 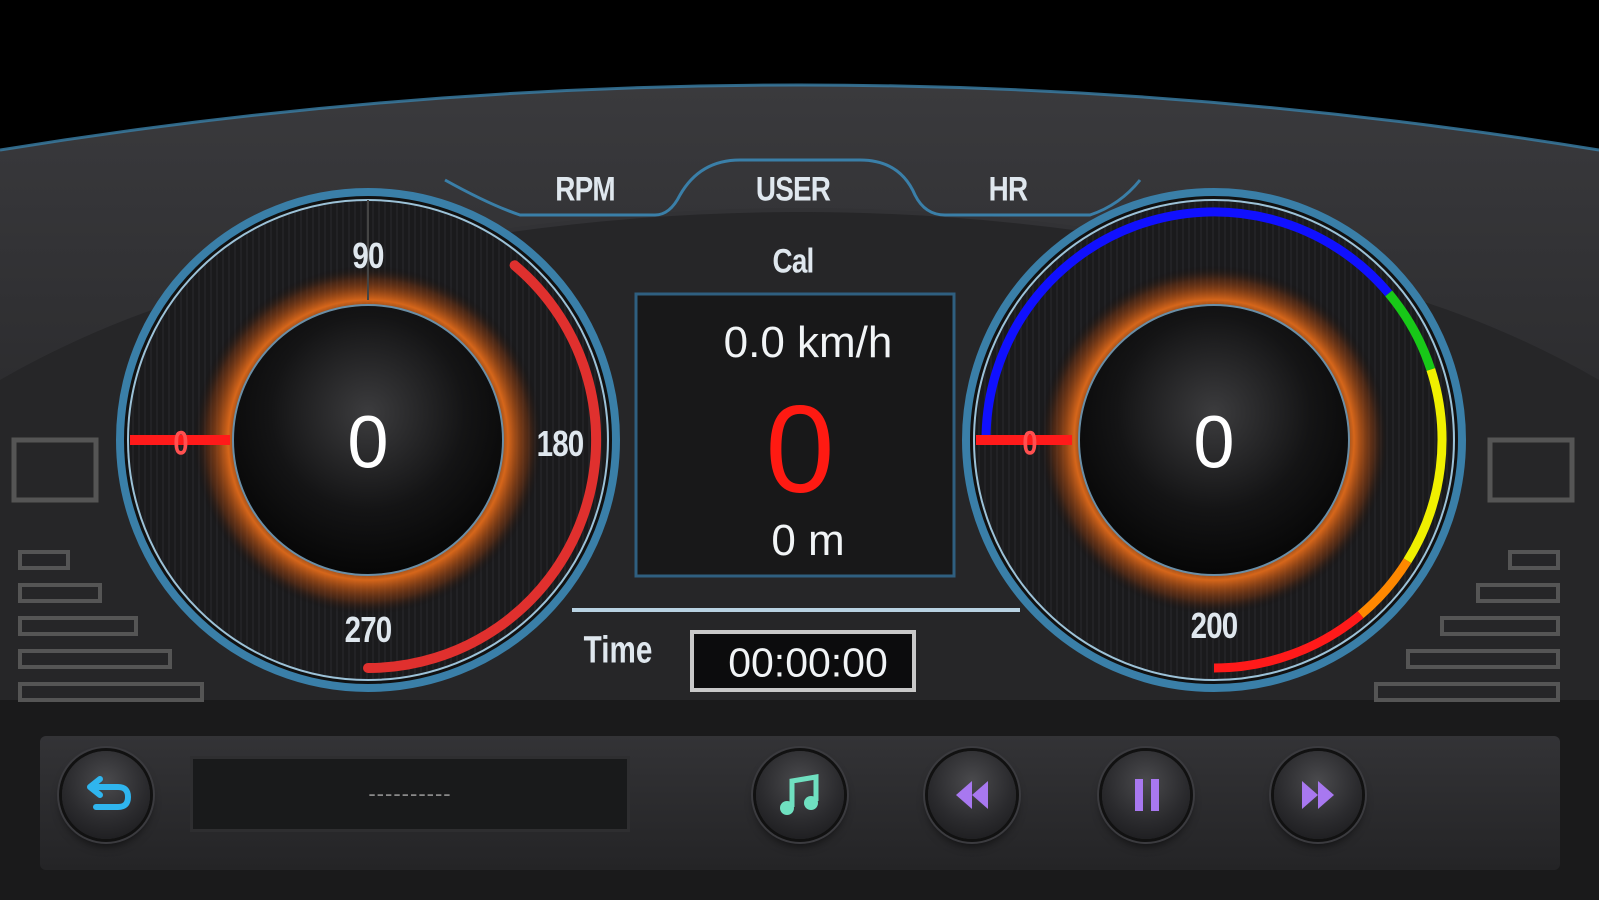 What do you see at coordinates (808, 540) in the screenshot?
I see `distance-readout: 0 m` at bounding box center [808, 540].